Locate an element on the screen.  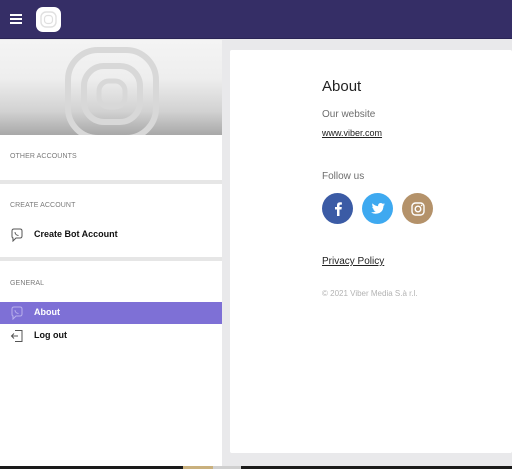
website-label: Our website is located at coordinates (349, 114).